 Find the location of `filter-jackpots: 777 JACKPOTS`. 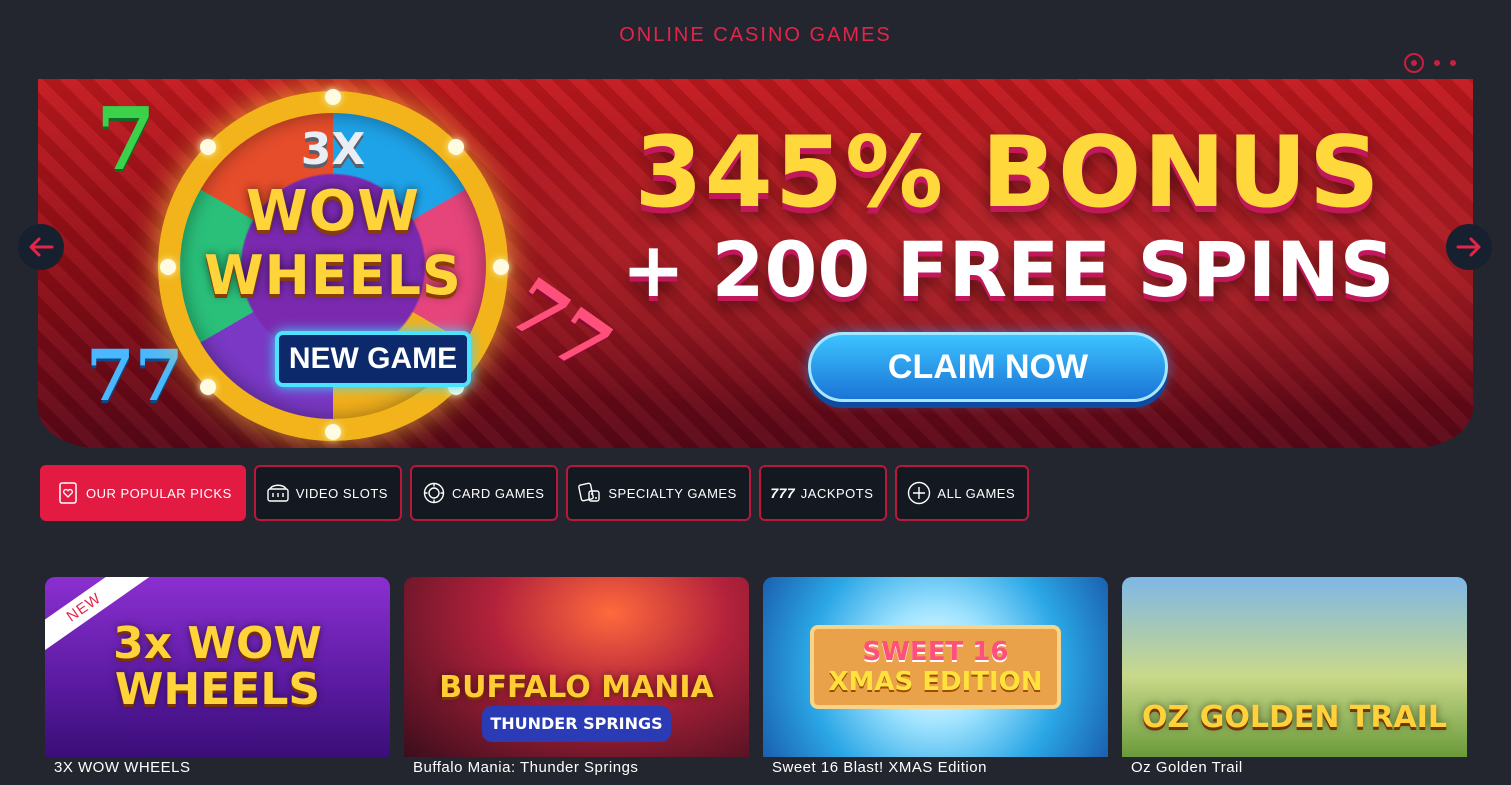

filter-jackpots: 777 JACKPOTS is located at coordinates (823, 493).